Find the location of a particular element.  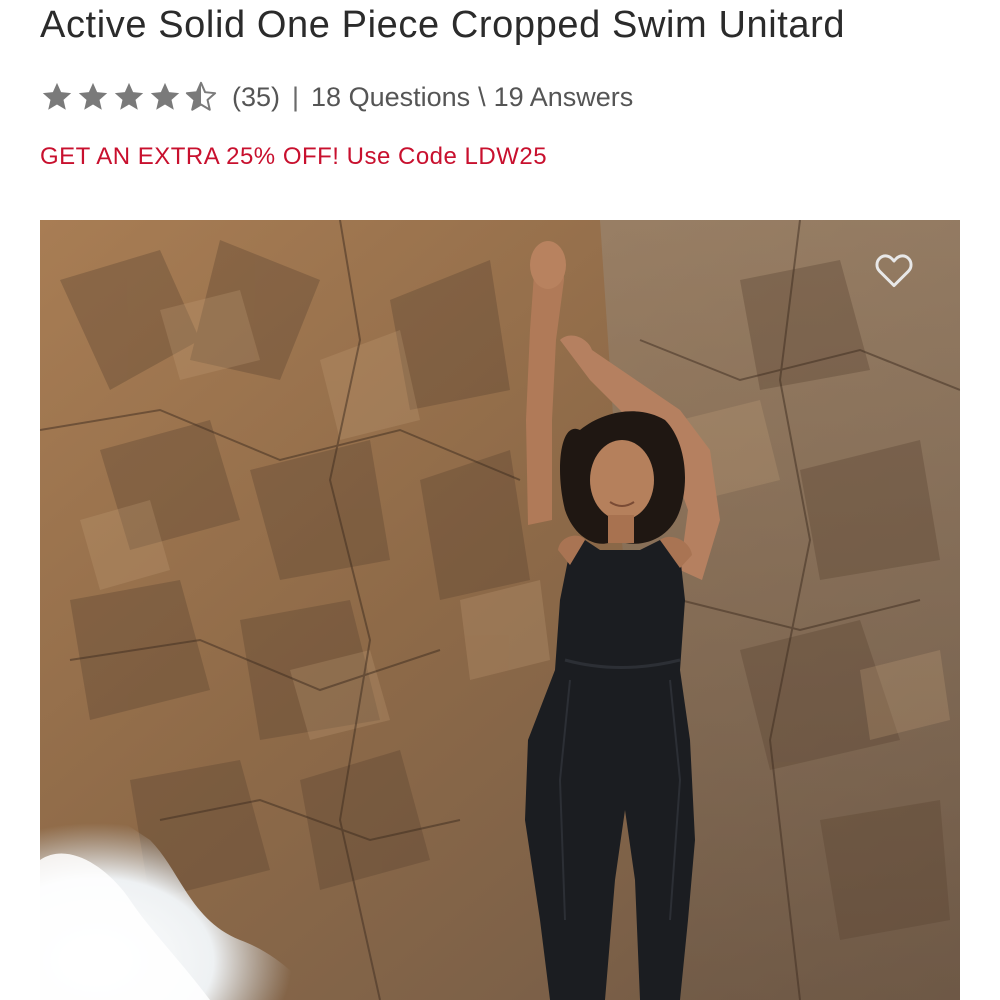

star-rating is located at coordinates (129, 97).